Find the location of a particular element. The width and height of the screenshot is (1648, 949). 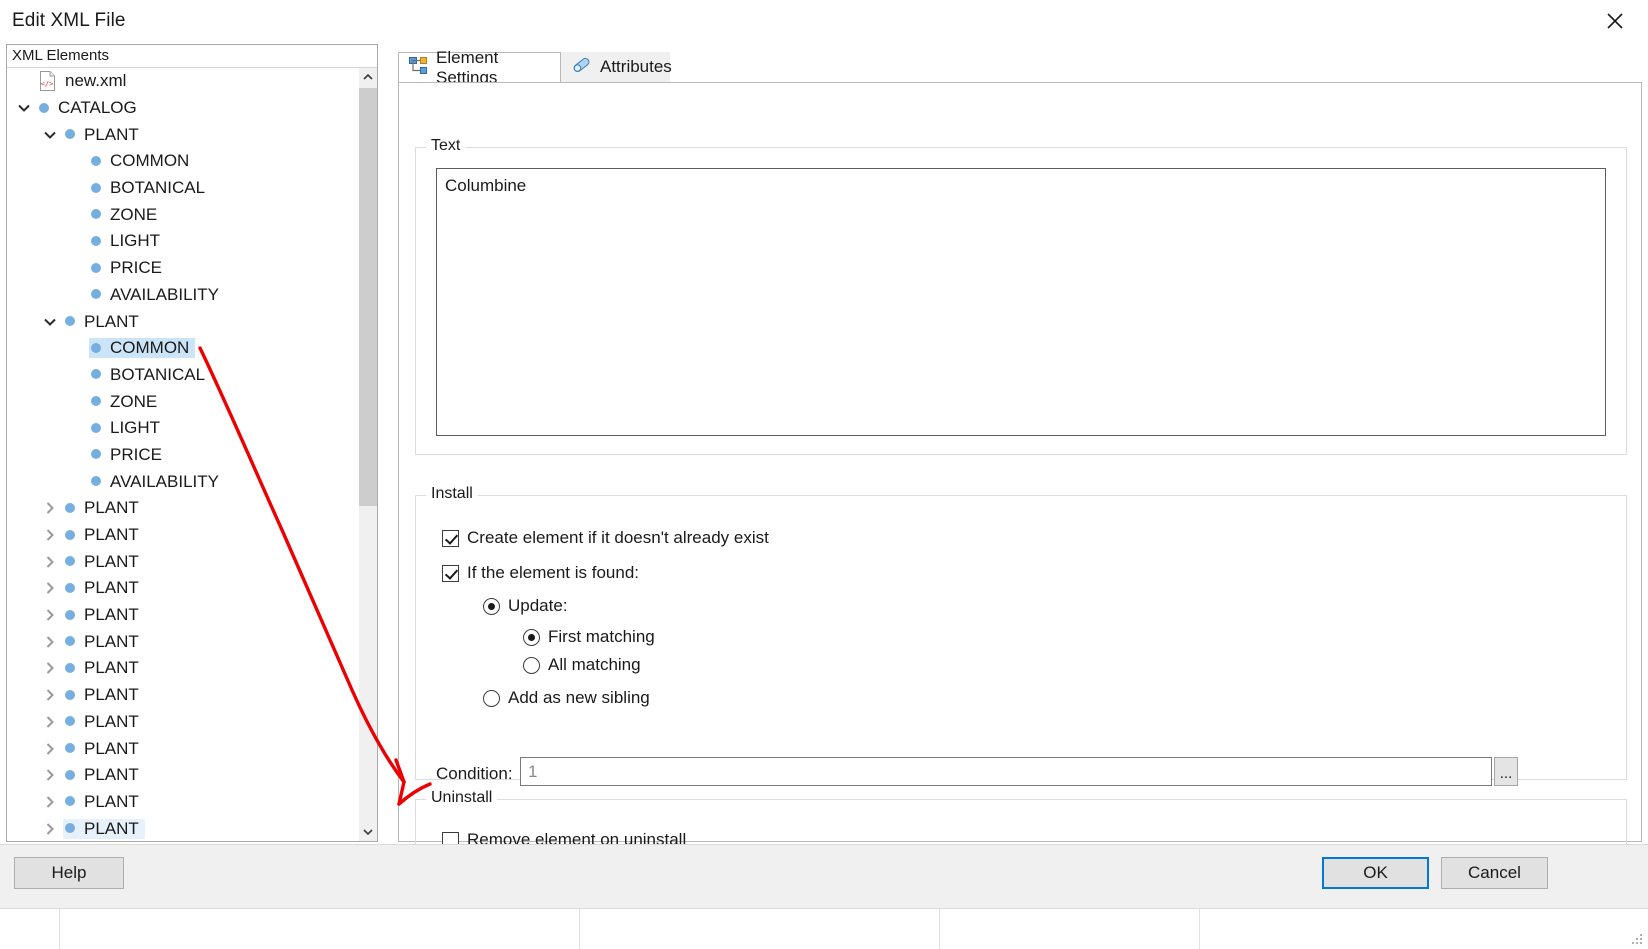

tree-node-label: PRICE is located at coordinates (136, 268).